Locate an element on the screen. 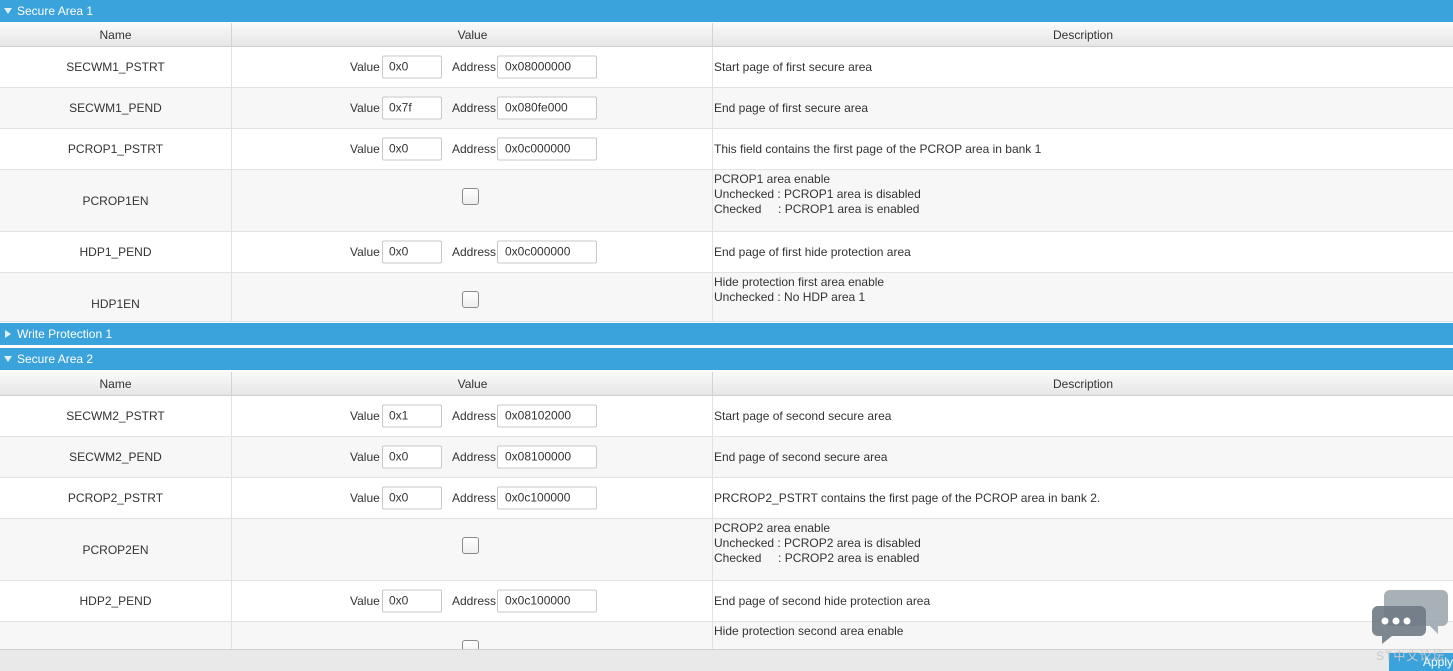 The height and width of the screenshot is (671, 1453). description-line: Unchecked : No HDP area 1 is located at coordinates (790, 297).